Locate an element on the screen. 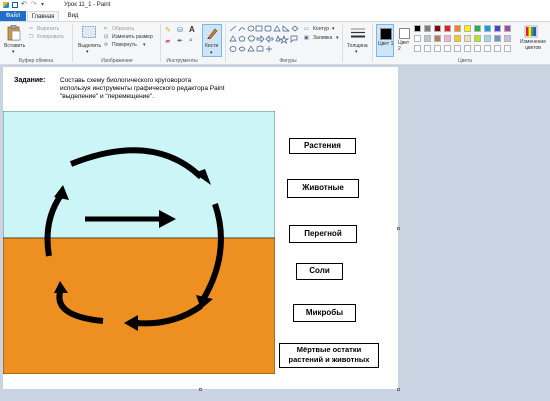  shapes-gallery is located at coordinates (264, 40).